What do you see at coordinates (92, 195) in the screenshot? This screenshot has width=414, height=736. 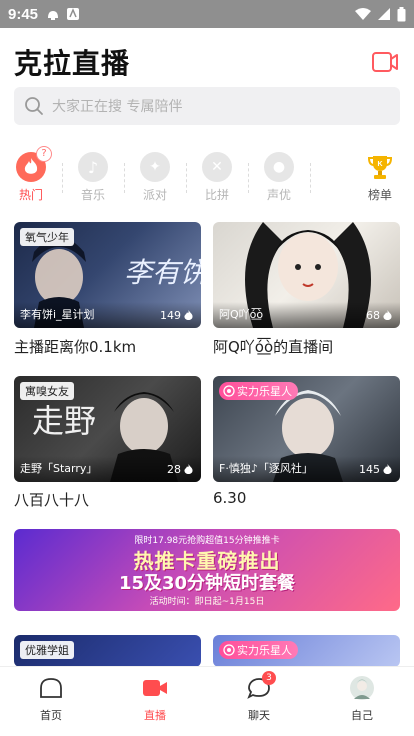 I see `category-label: 音乐` at bounding box center [92, 195].